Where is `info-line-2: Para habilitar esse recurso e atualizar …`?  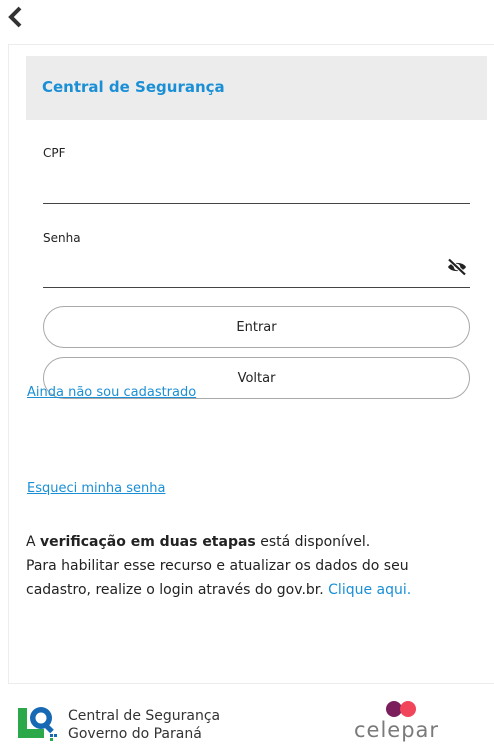
info-line-2: Para habilitar esse recurso e atualizar … is located at coordinates (217, 566).